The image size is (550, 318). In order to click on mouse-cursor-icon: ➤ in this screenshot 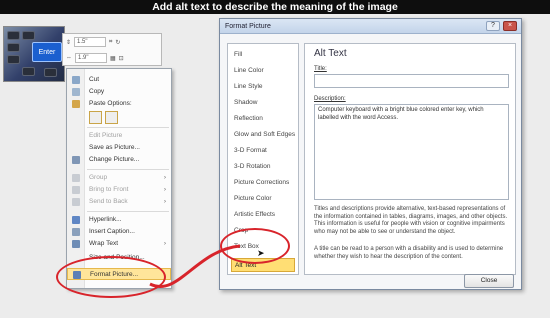, I will do `click(261, 253)`.